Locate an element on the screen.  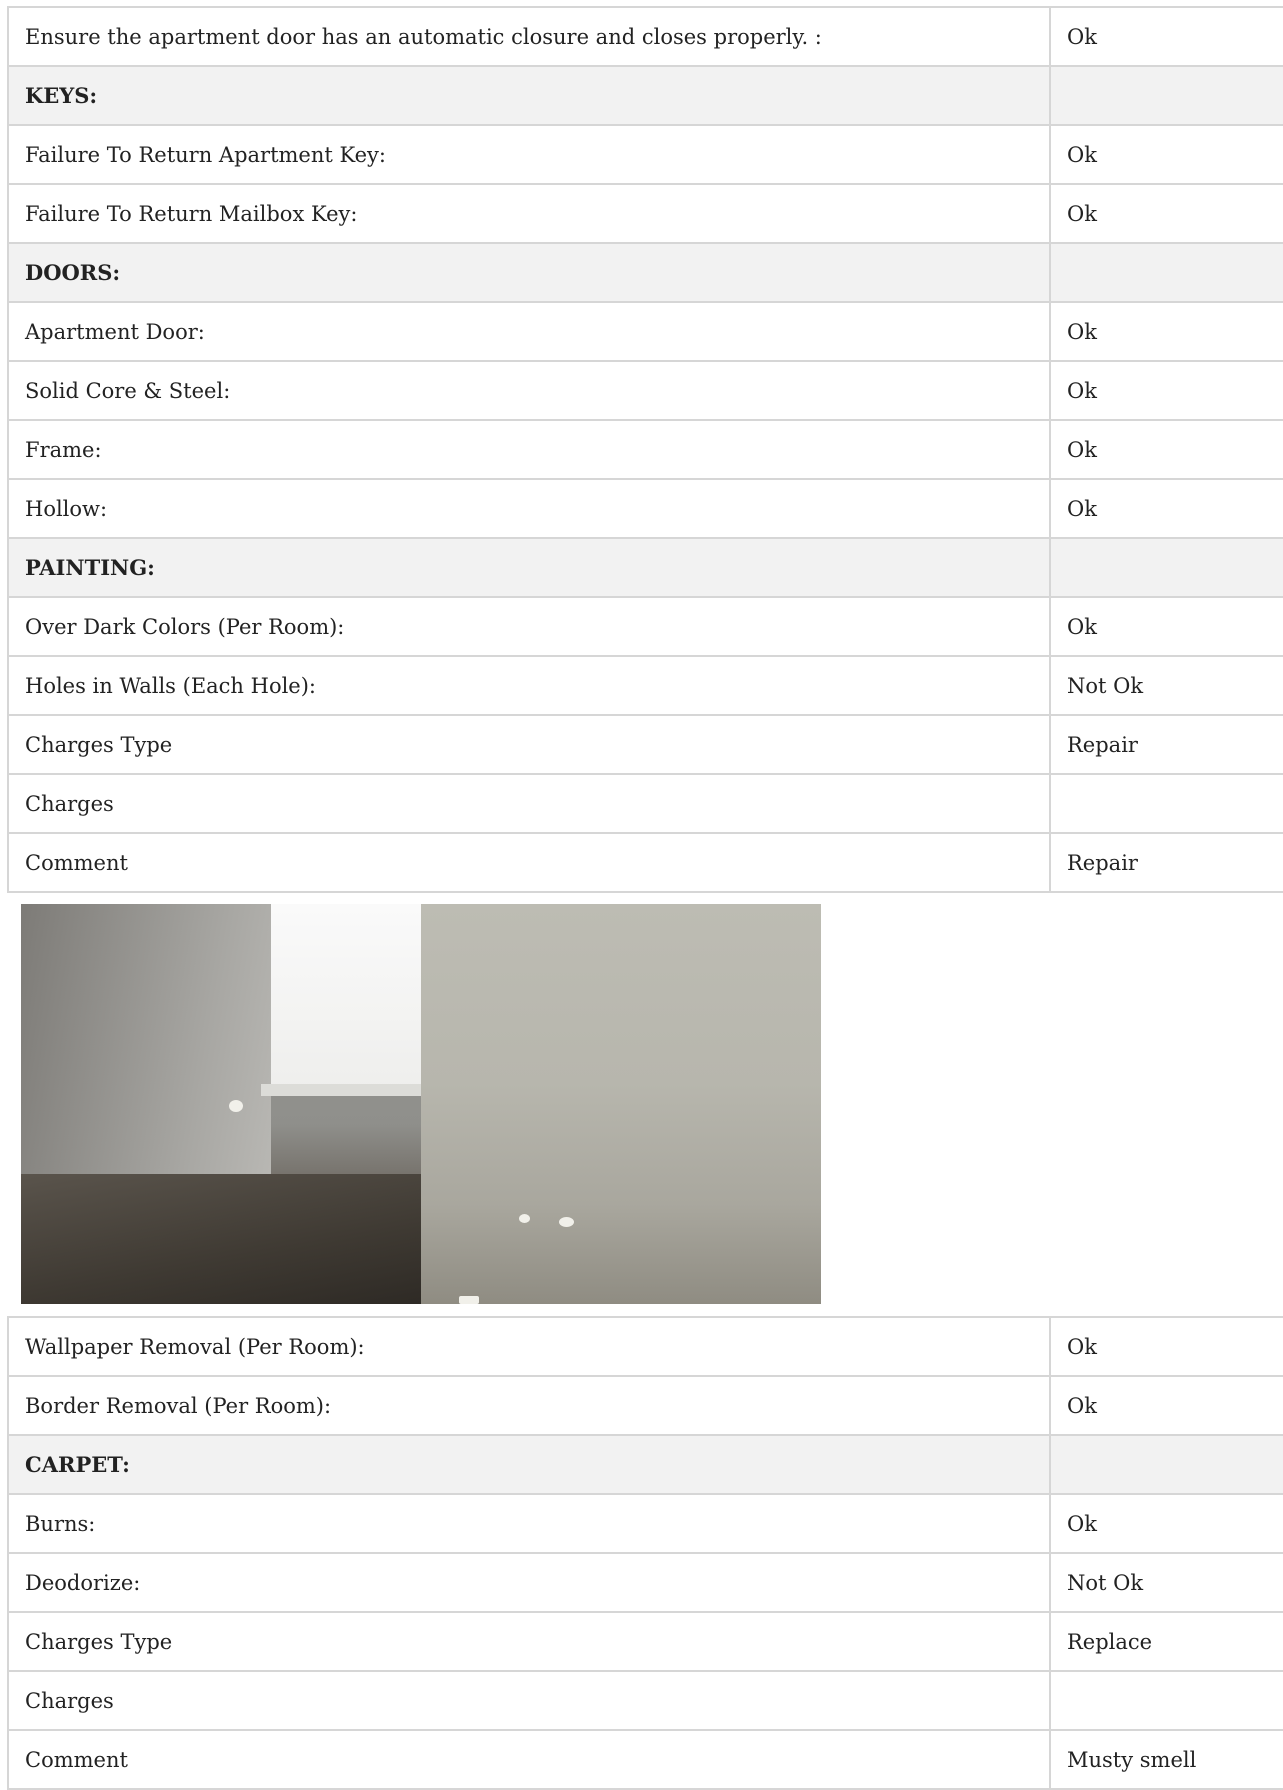
row-label: Failure To Return Mailbox Key: is located at coordinates (529, 213).